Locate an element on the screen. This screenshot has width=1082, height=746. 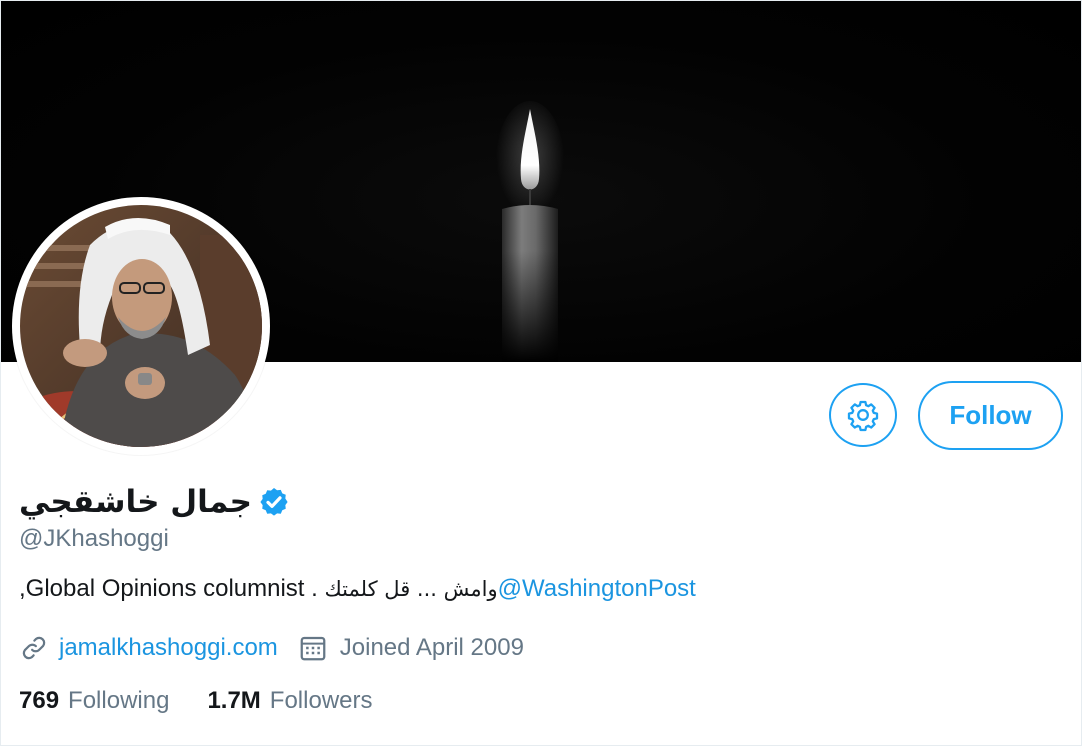
gear-icon is located at coordinates (863, 416).